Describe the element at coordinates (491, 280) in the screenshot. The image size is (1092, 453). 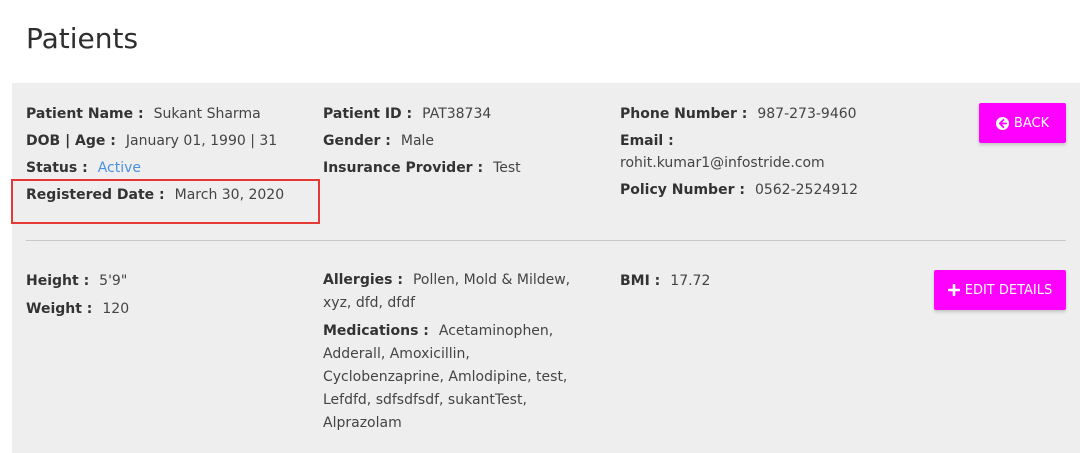
I see `allergies-value-line1: Pollen, Mold & Mildew,` at that location.